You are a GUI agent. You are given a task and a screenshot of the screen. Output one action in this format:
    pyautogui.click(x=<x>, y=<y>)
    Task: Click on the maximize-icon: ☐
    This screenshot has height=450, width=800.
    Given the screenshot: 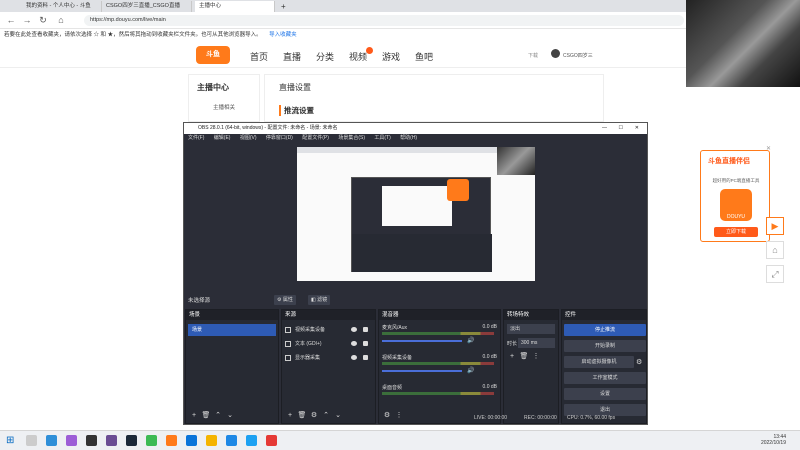 What is the action you would take?
    pyautogui.click(x=621, y=128)
    